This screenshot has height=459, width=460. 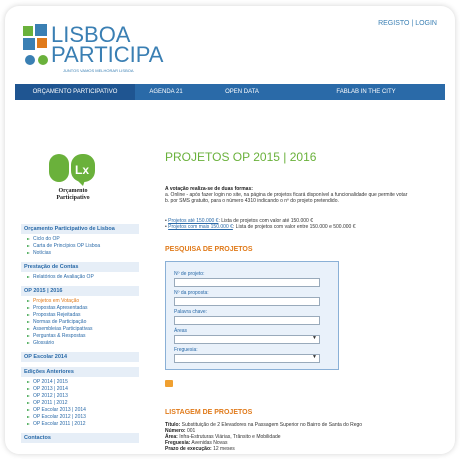 What do you see at coordinates (209, 412) in the screenshot?
I see `listing-heading: LISTAGEM DE PROJETOS` at bounding box center [209, 412].